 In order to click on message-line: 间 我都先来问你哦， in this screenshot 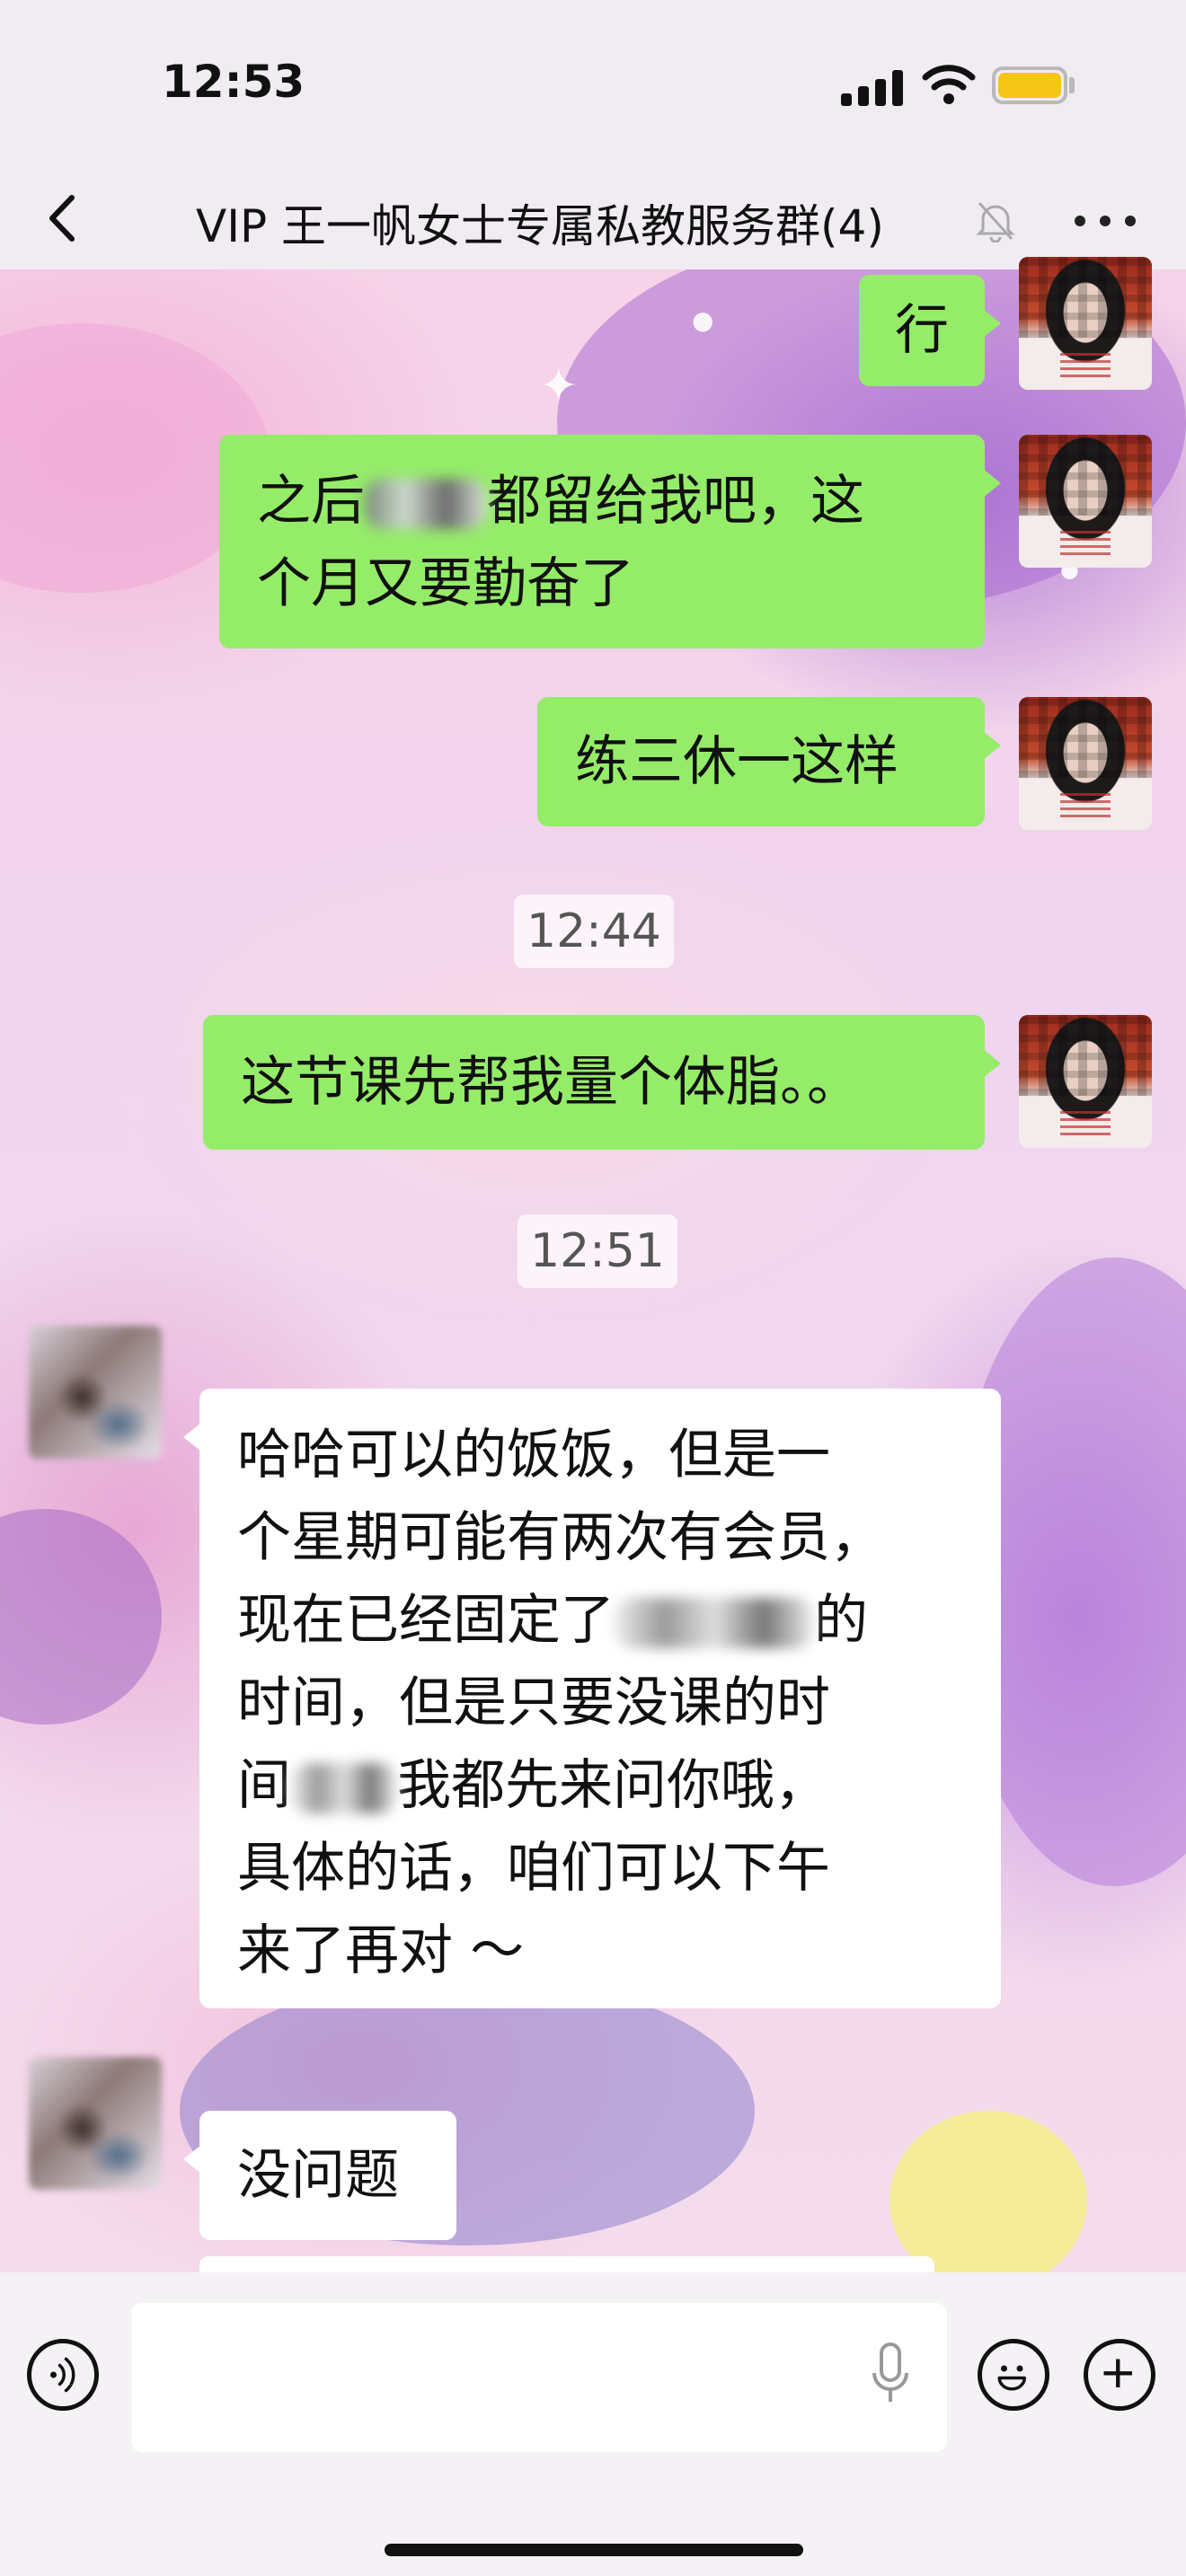, I will do `click(600, 1785)`.